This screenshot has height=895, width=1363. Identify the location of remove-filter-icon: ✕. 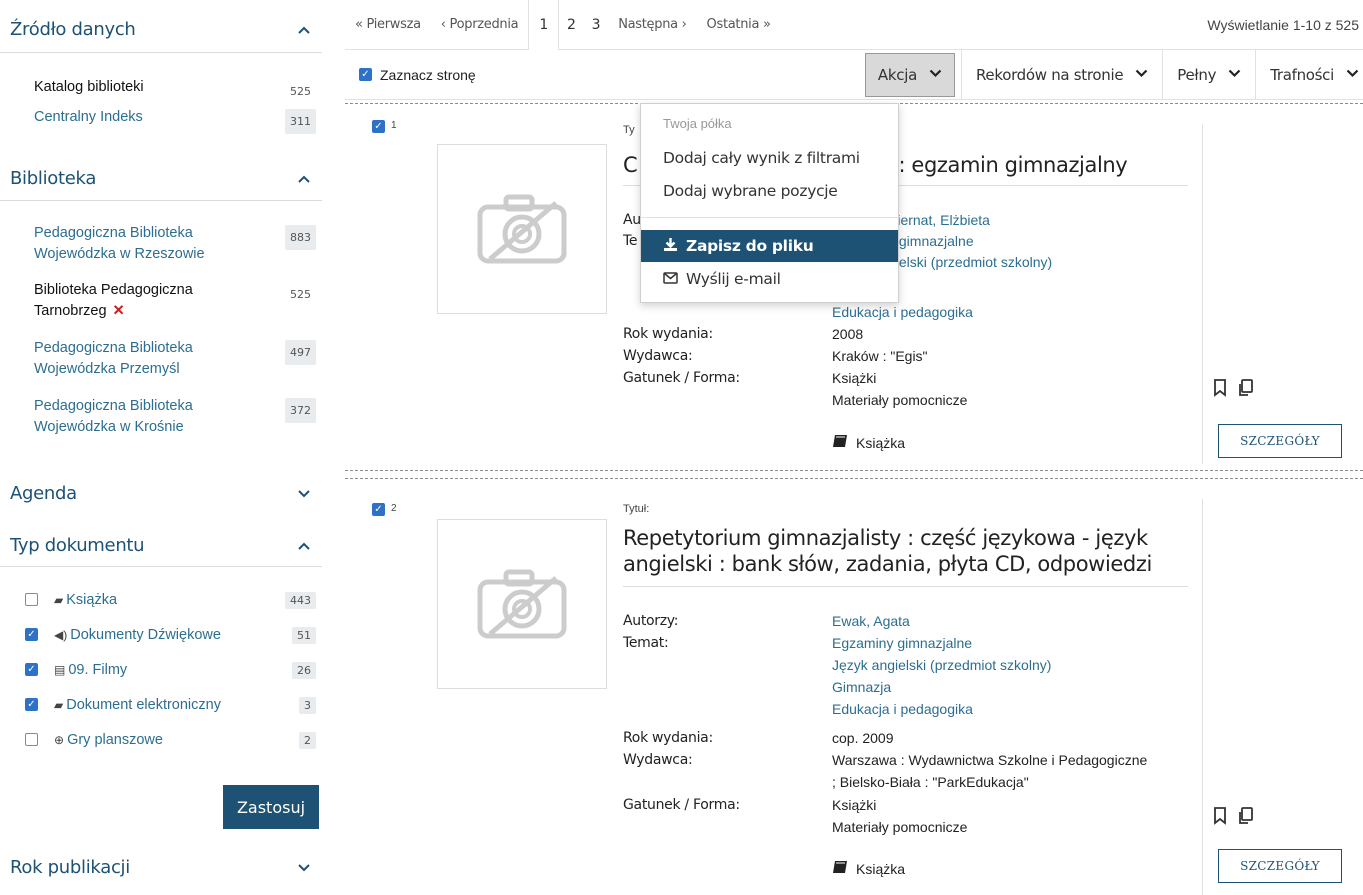
(119, 311).